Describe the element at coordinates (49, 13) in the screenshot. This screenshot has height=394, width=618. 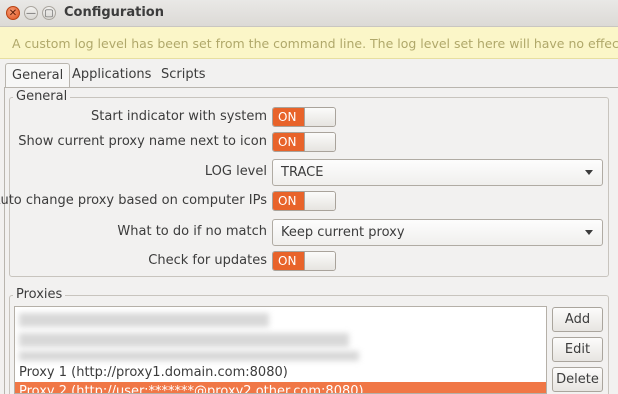
I see `maximize-icon: ▢` at that location.